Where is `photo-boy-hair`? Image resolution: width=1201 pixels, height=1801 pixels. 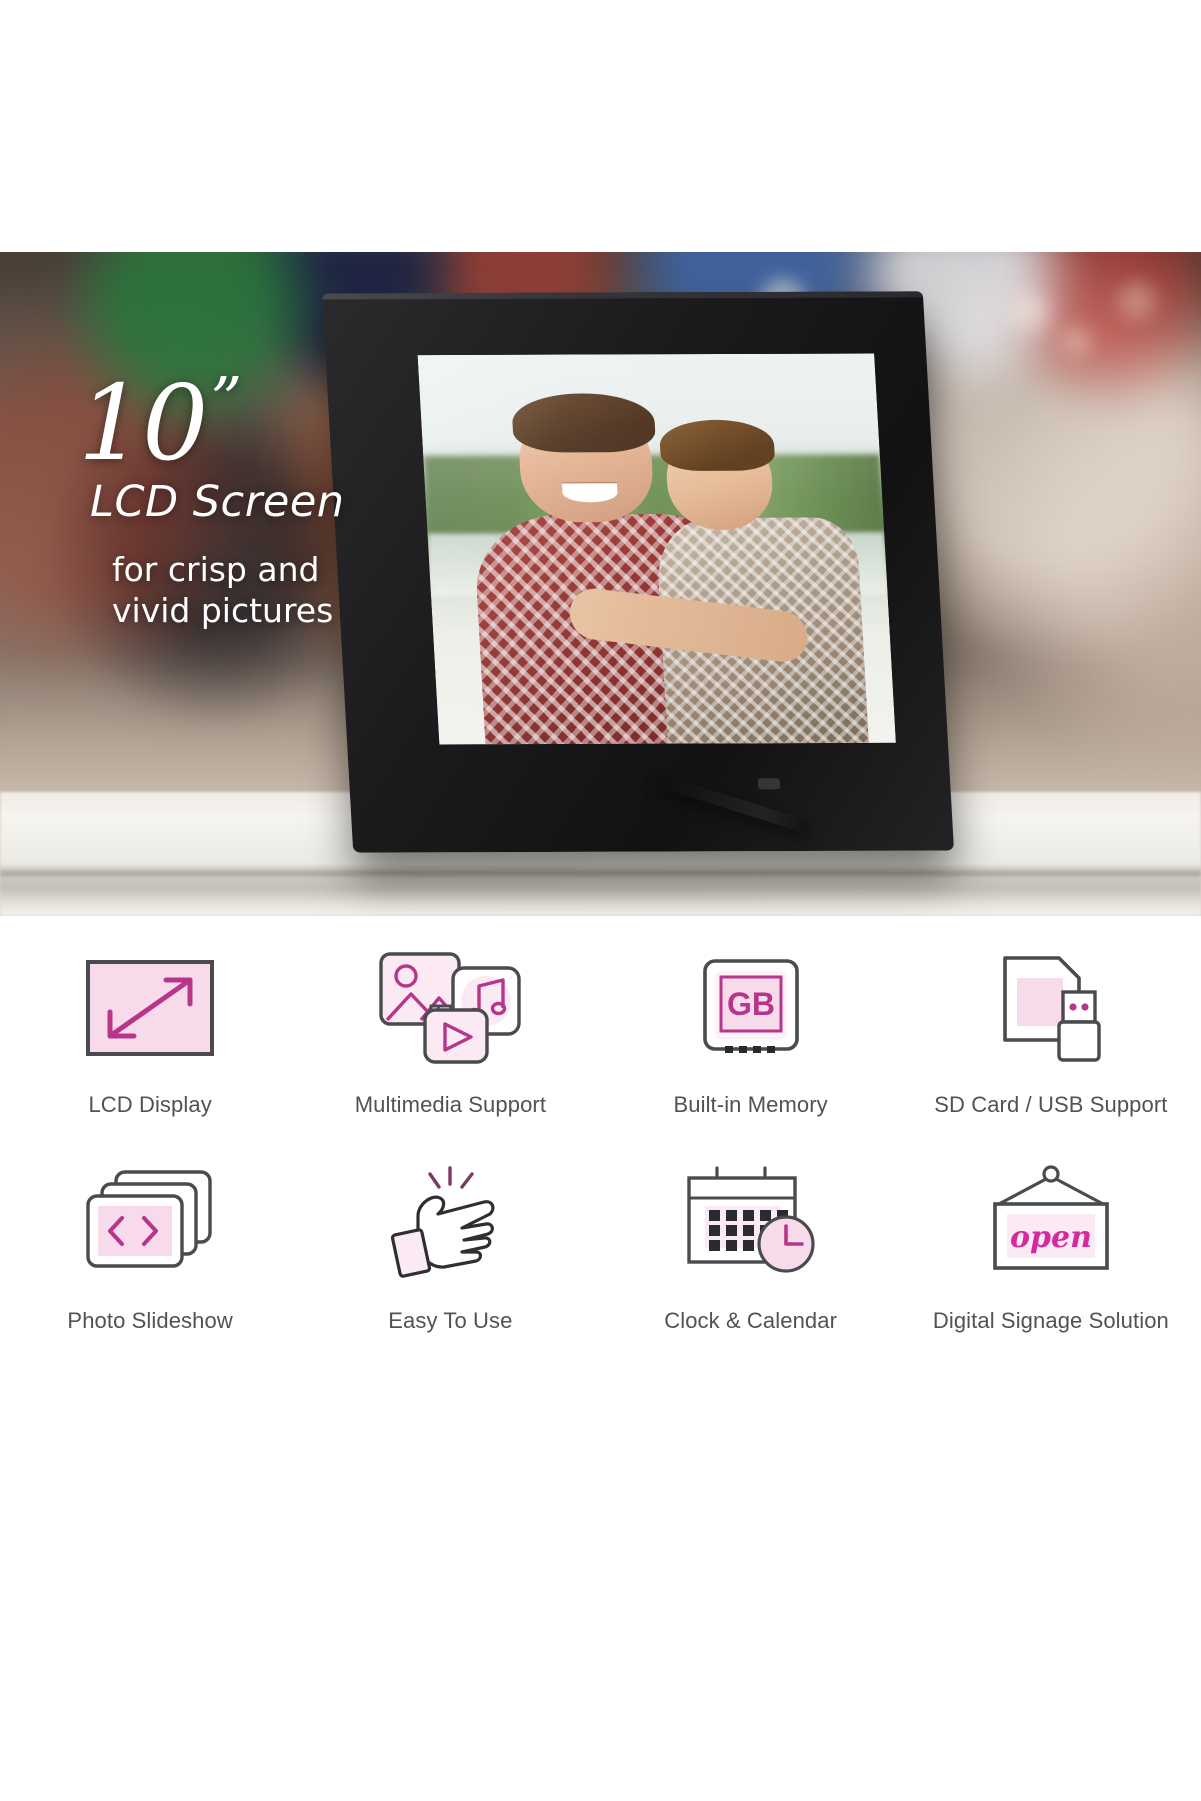
photo-boy-hair is located at coordinates (717, 446).